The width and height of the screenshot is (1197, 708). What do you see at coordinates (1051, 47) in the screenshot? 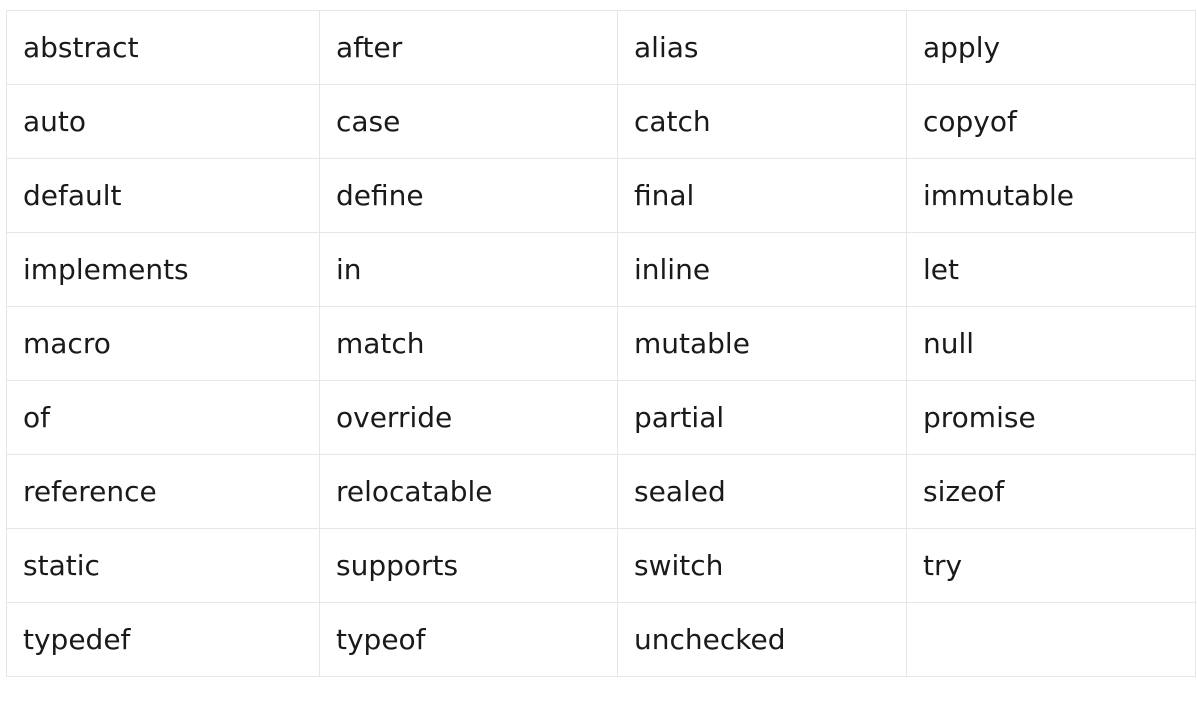
I see `table-cell: apply` at bounding box center [1051, 47].